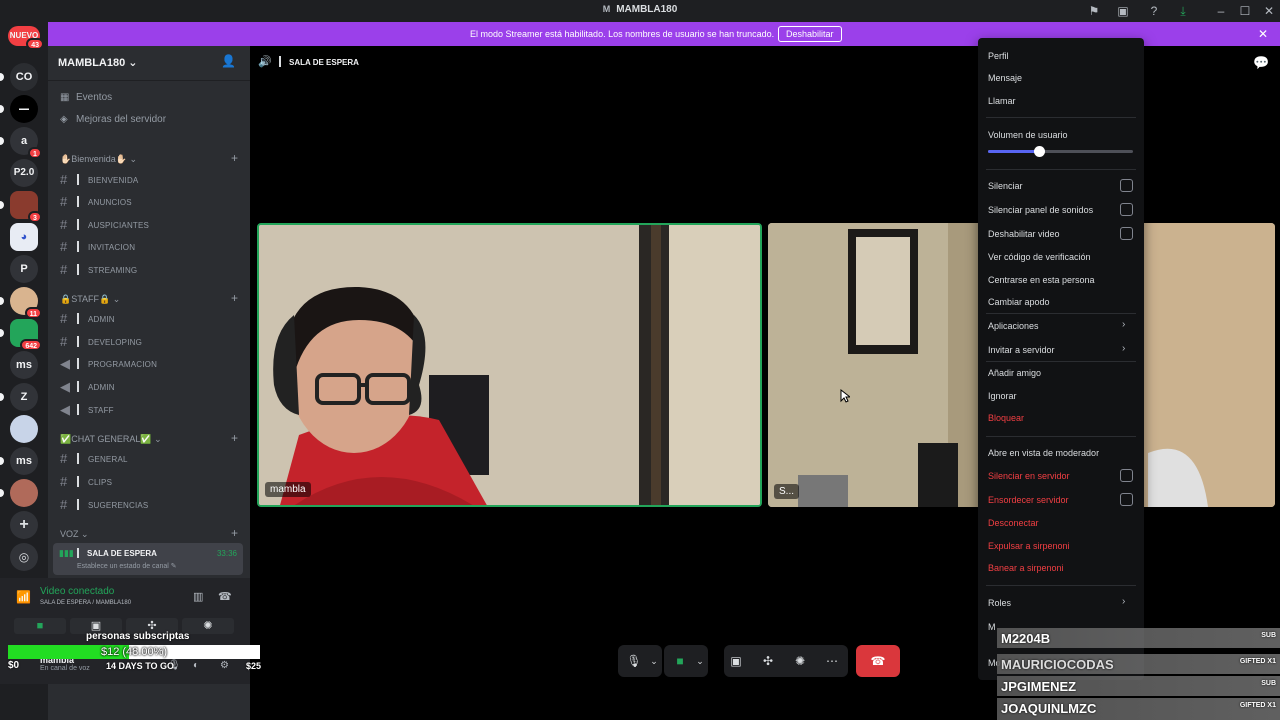 This screenshot has height=720, width=1280. I want to click on menu-ban: Banear a sirpenoni, so click(1026, 568).